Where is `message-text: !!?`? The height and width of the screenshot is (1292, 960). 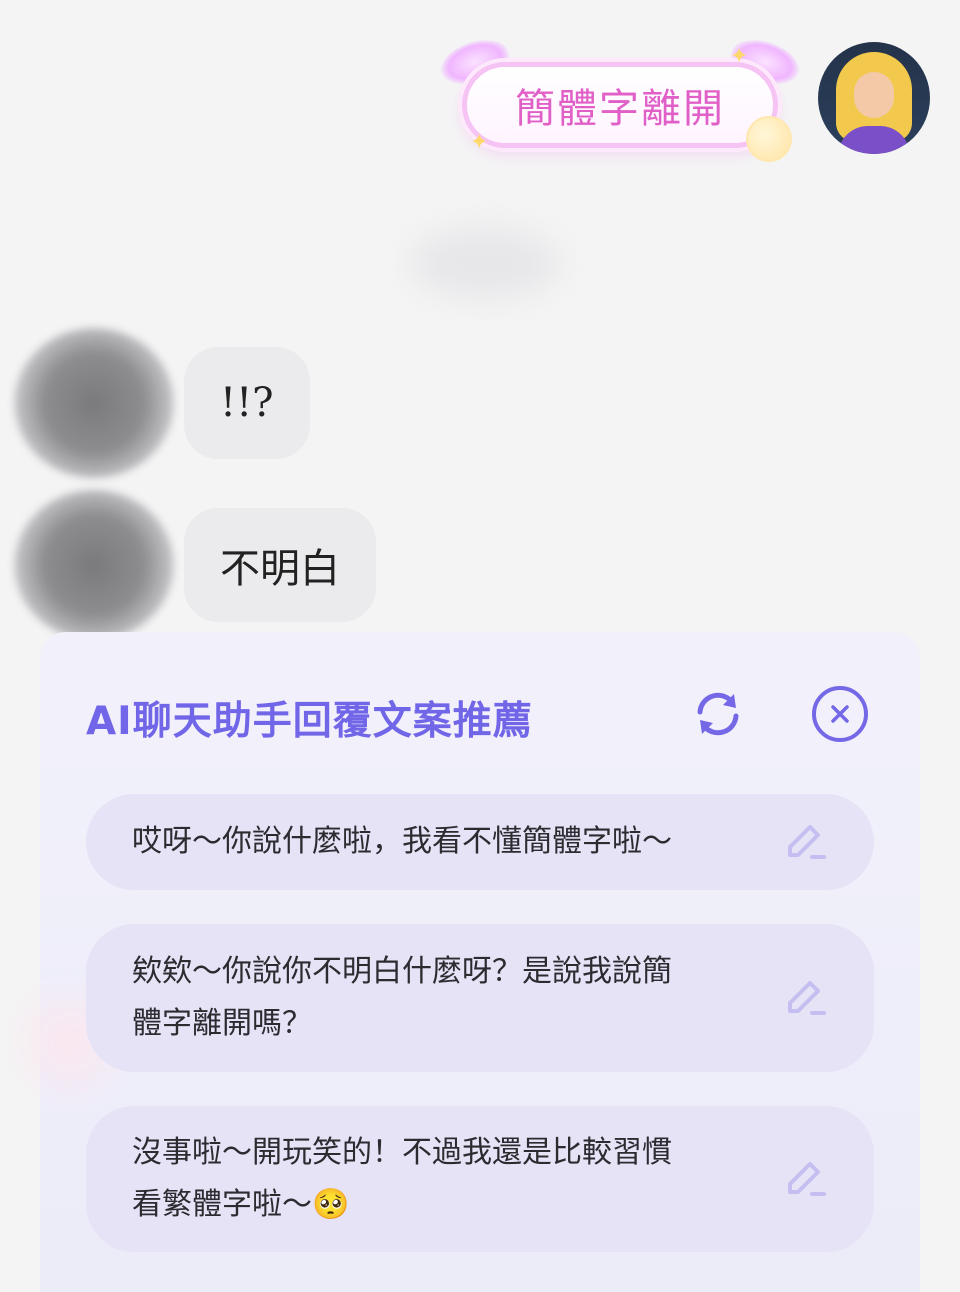
message-text: !!? is located at coordinates (247, 403).